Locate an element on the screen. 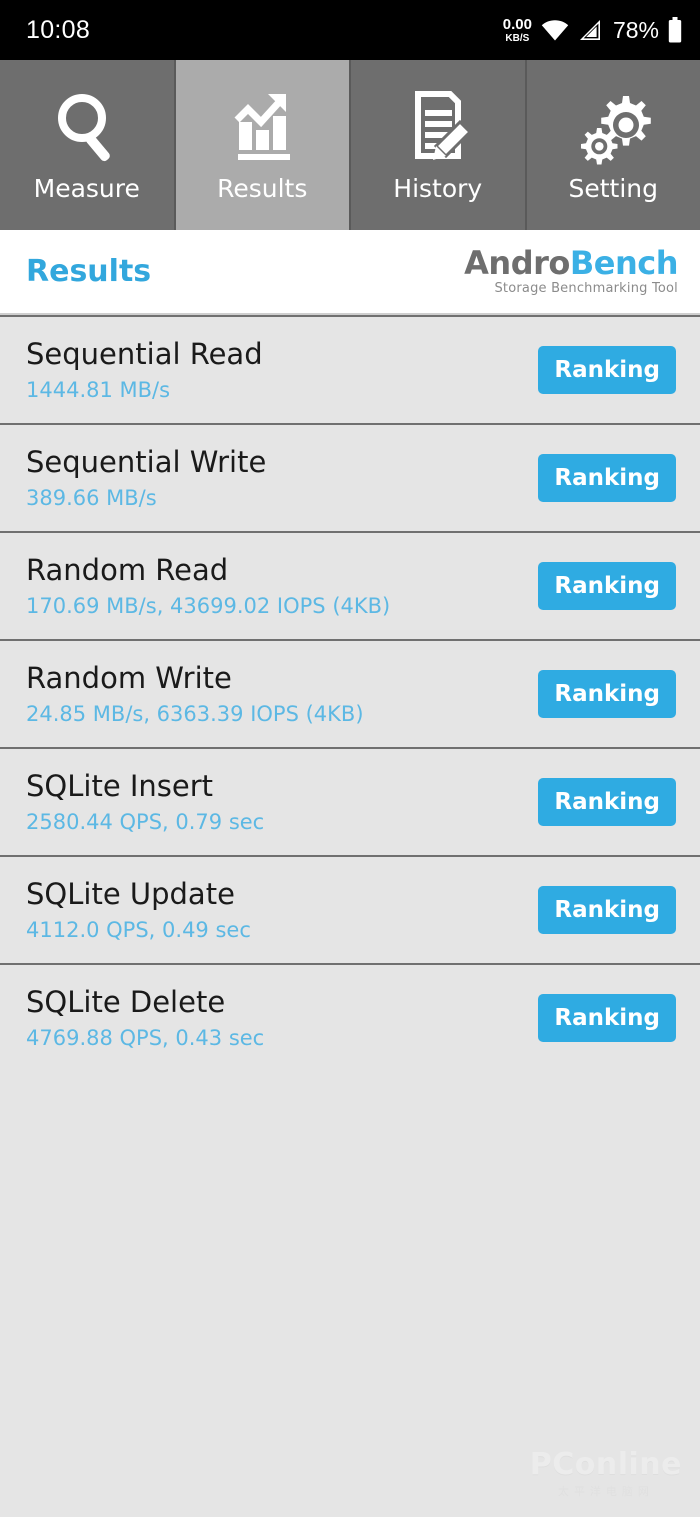 The image size is (700, 1517). tab-results: Results is located at coordinates (263, 145).